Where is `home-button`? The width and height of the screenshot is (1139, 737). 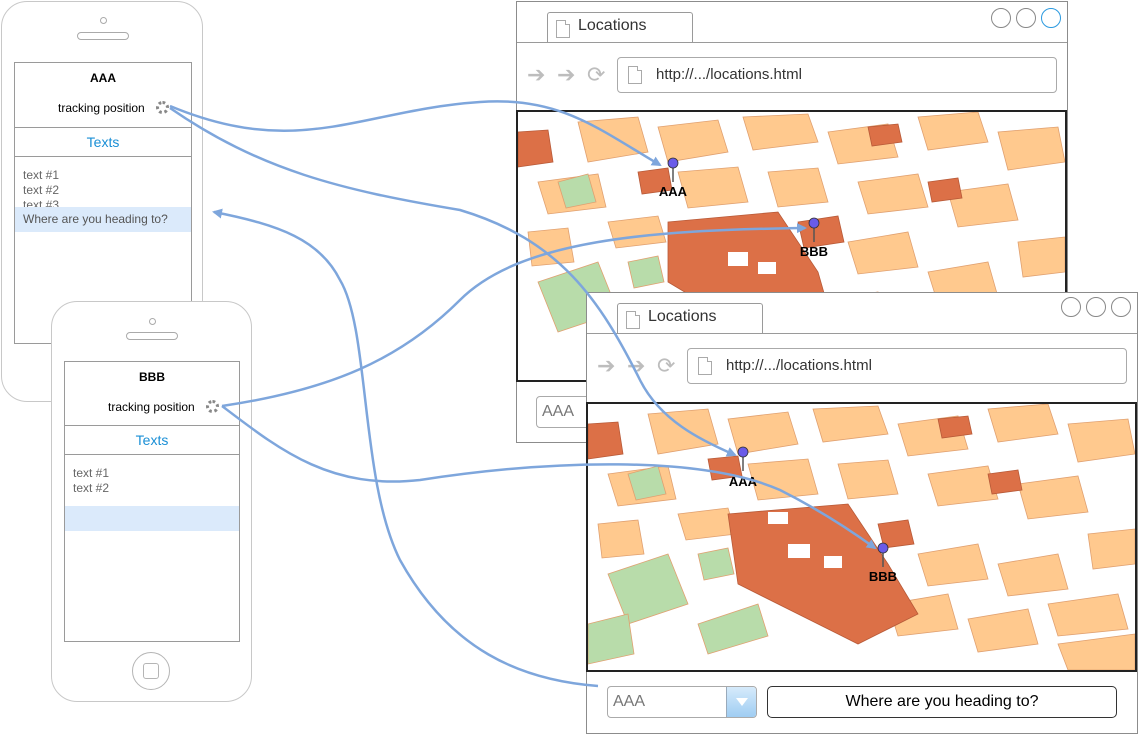
home-button is located at coordinates (151, 671).